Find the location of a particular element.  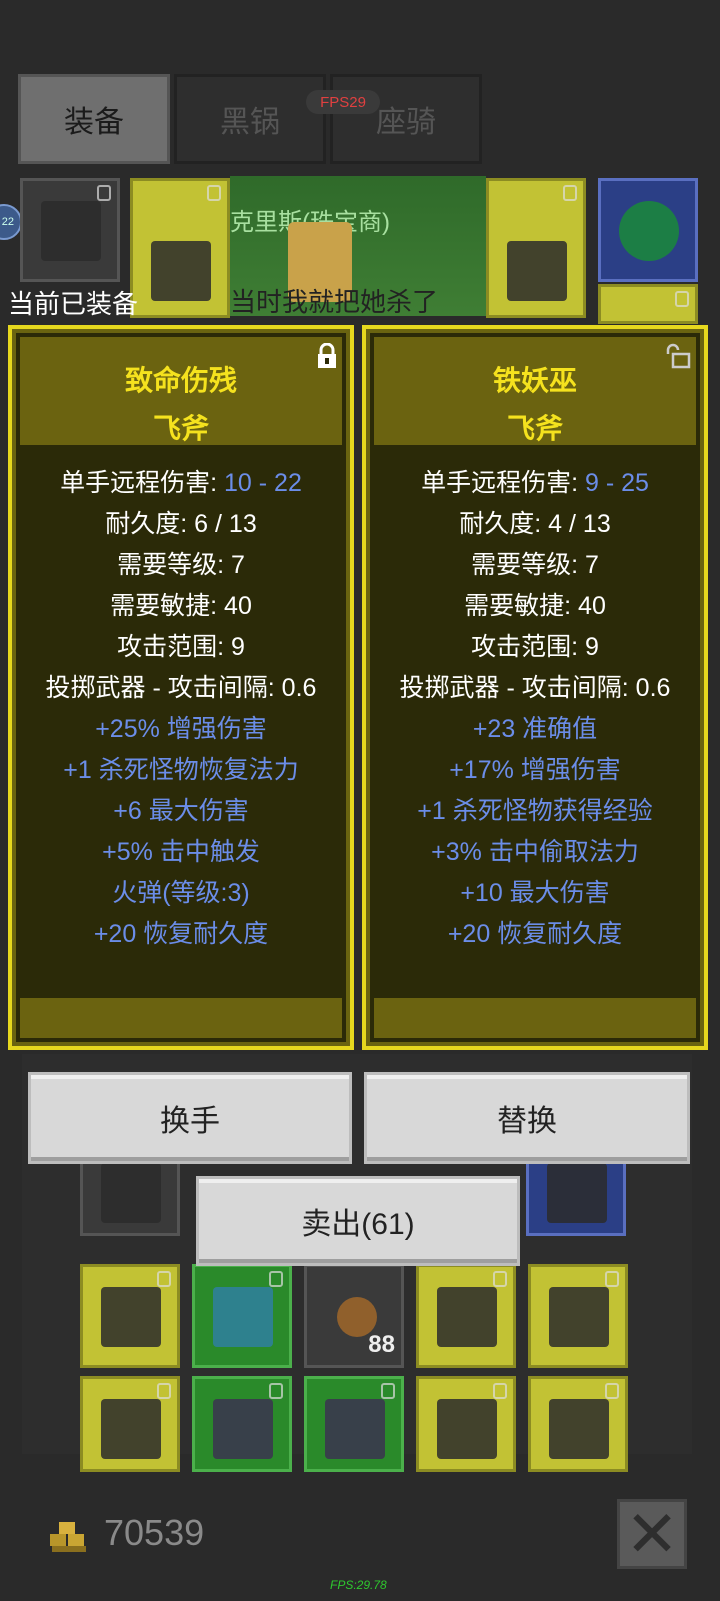

affix: +10 最大伤害 is located at coordinates (535, 893).